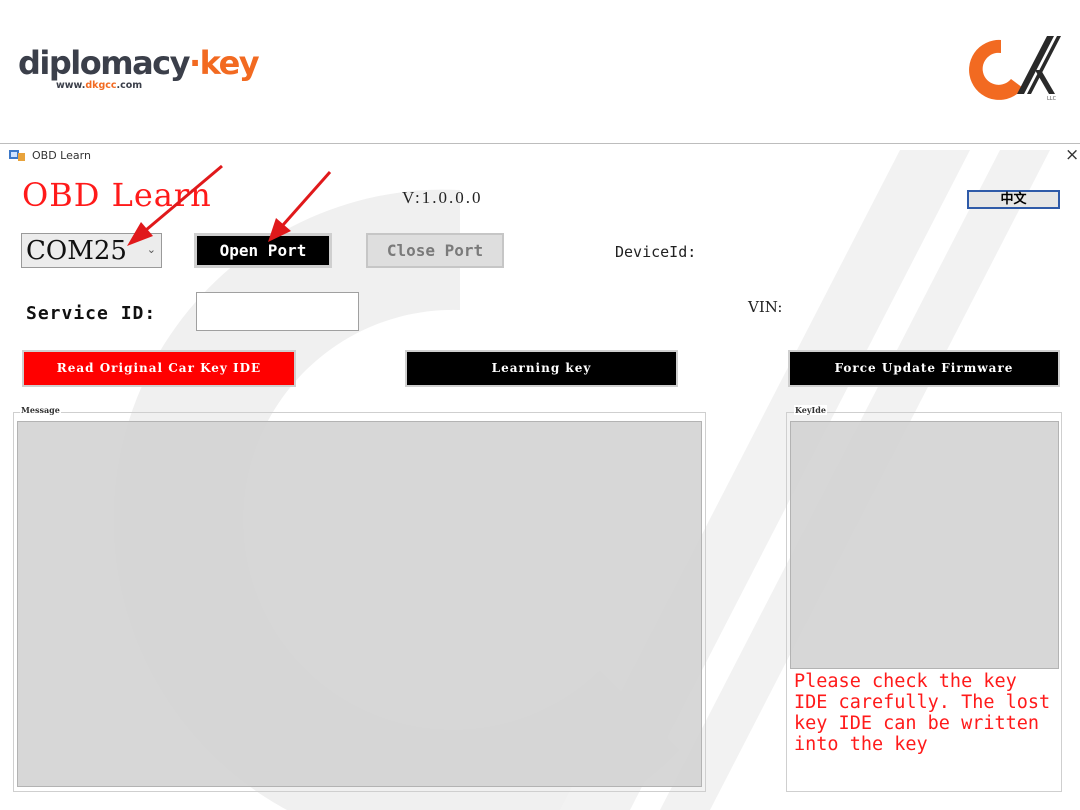 This screenshot has height=810, width=1080. Describe the element at coordinates (924, 368) in the screenshot. I see `force-update-firmware-button: Force Update Firmware` at that location.